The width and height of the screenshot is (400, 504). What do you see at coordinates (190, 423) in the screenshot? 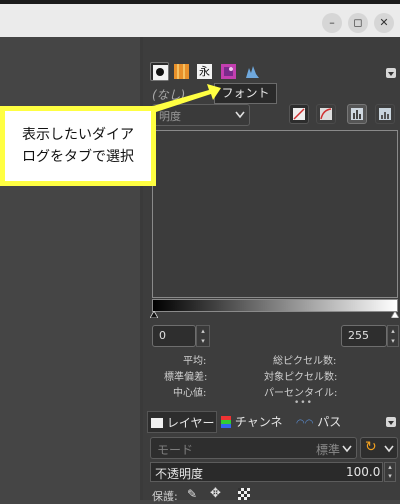
I see `tab-layers-label: レイヤー` at bounding box center [190, 423].